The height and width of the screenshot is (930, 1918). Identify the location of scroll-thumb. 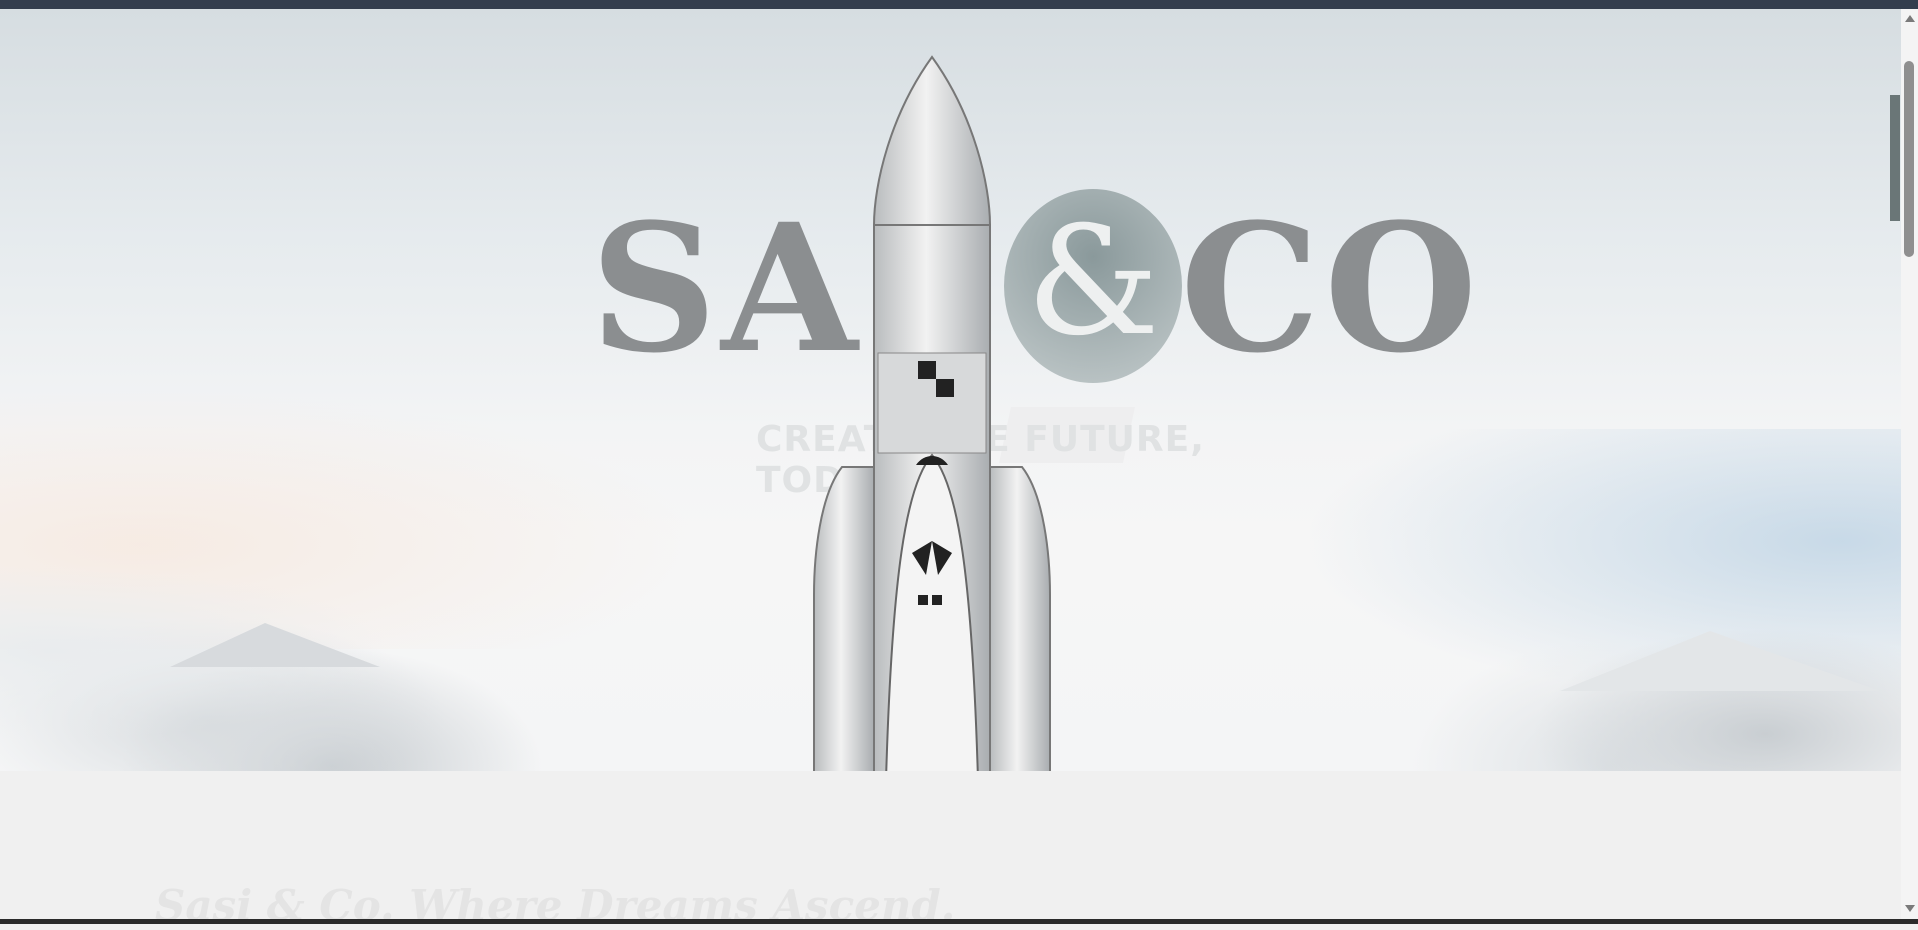
(1909, 159).